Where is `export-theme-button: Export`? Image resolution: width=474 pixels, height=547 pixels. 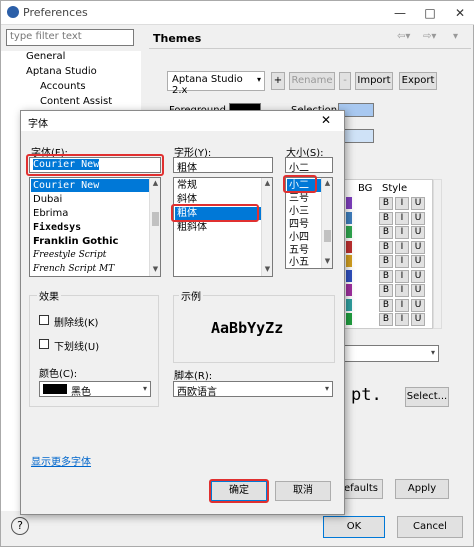 export-theme-button: Export is located at coordinates (418, 81).